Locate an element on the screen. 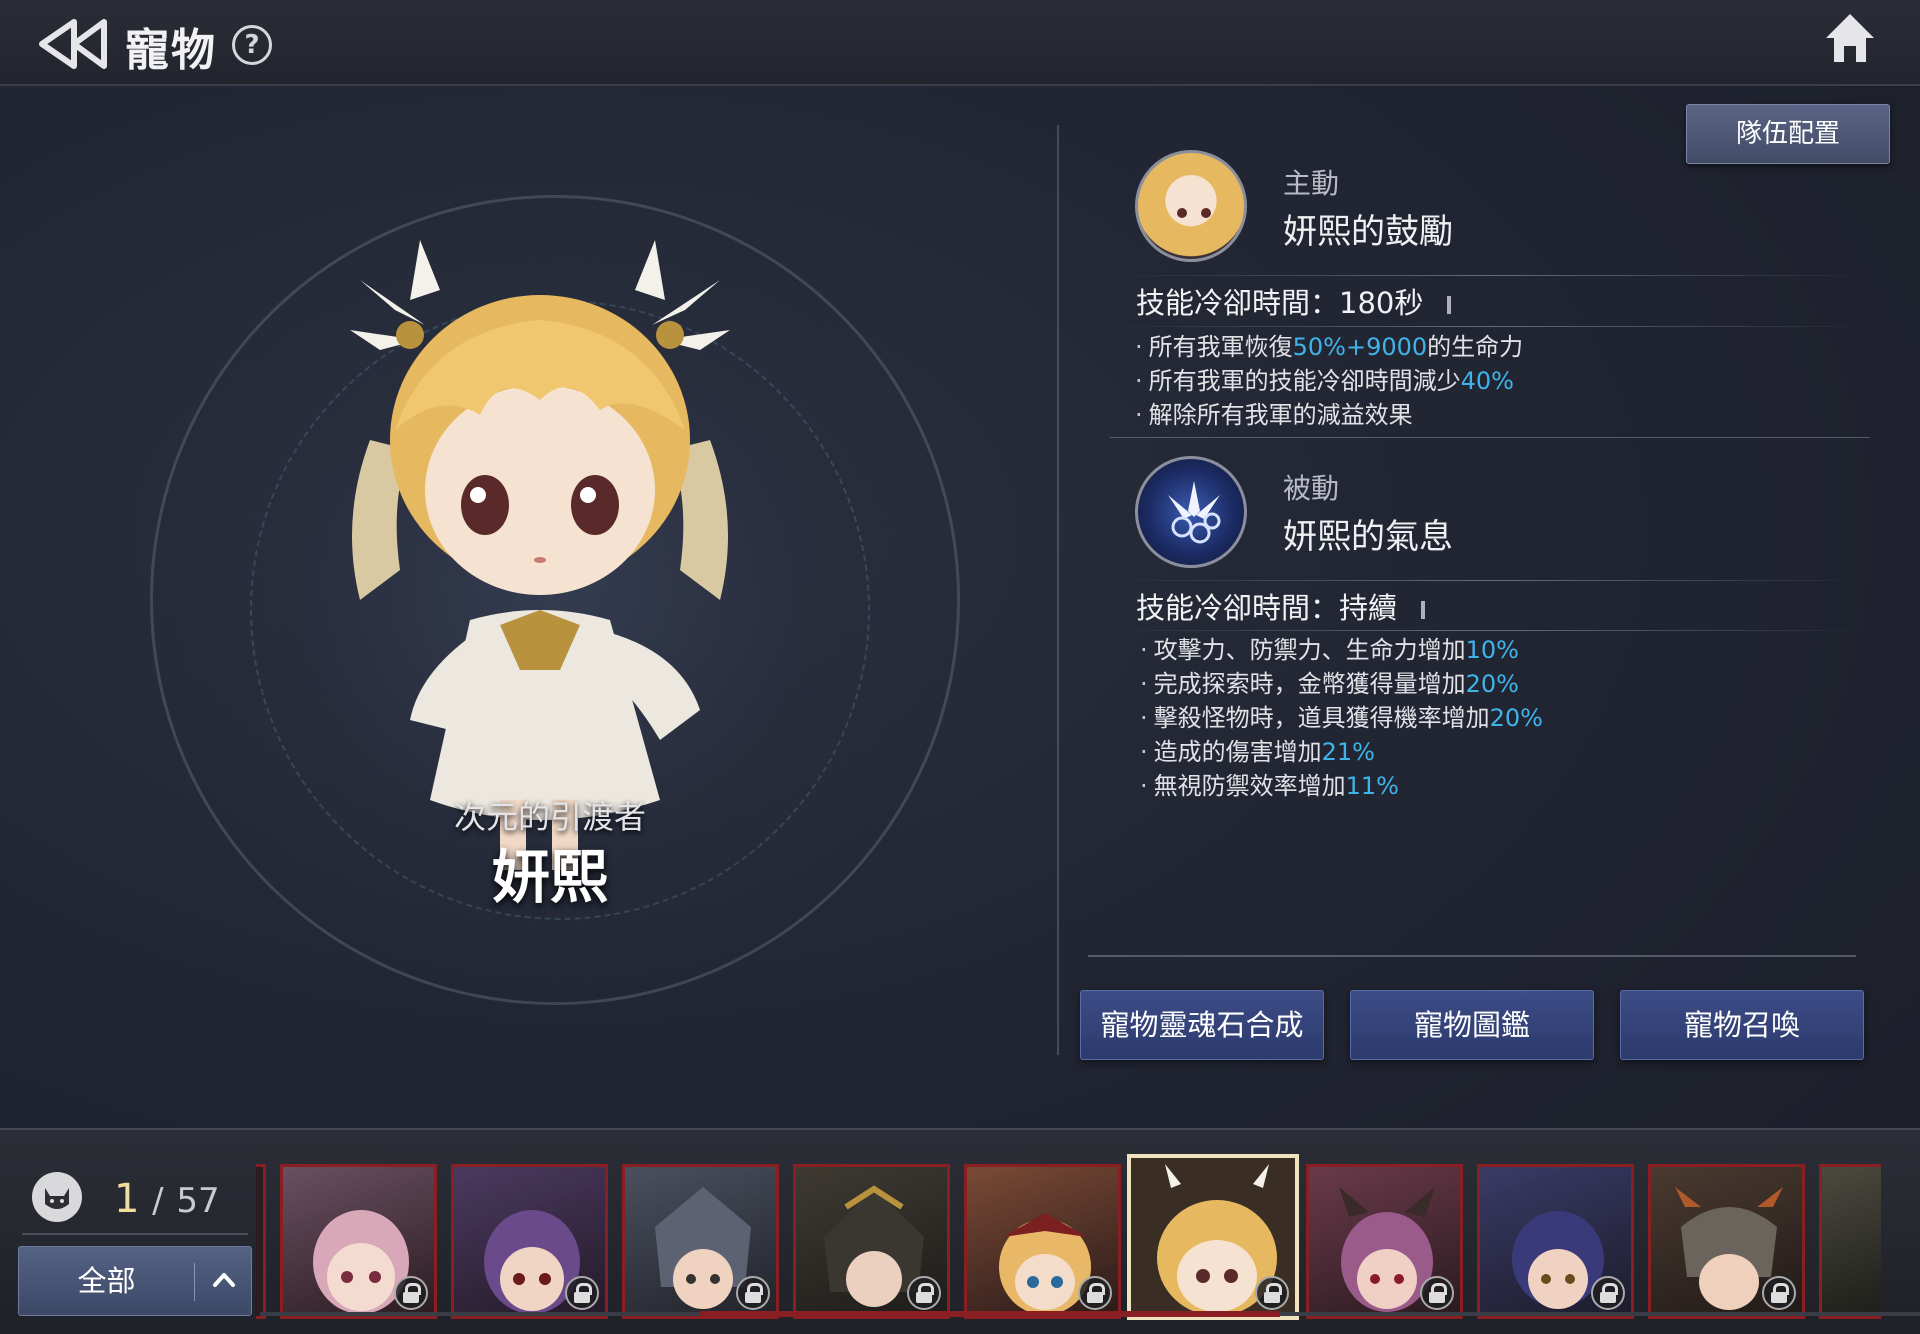 The height and width of the screenshot is (1334, 1920). team-config-button: 隊伍配置 is located at coordinates (1788, 134).